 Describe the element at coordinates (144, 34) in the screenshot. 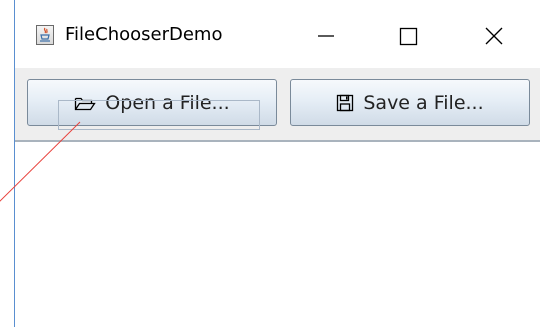

I see `window-title: FileChooserDemo` at that location.